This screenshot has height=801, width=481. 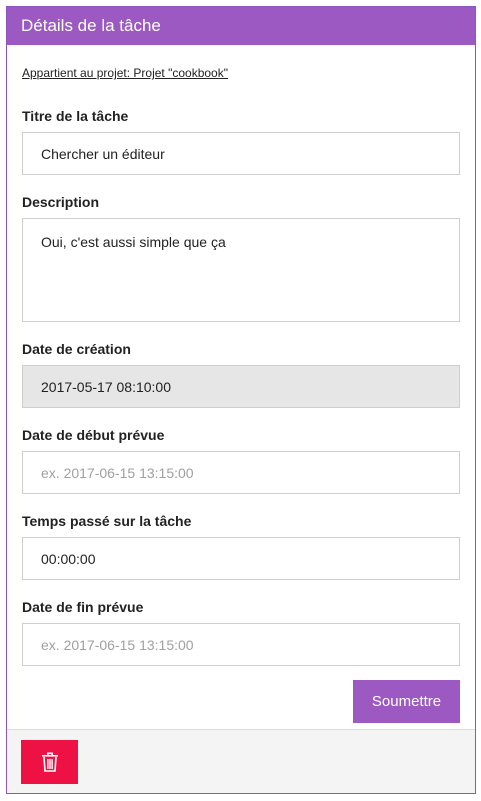 What do you see at coordinates (83, 607) in the screenshot?
I see `planned-end-label: Date de fin prévue` at bounding box center [83, 607].